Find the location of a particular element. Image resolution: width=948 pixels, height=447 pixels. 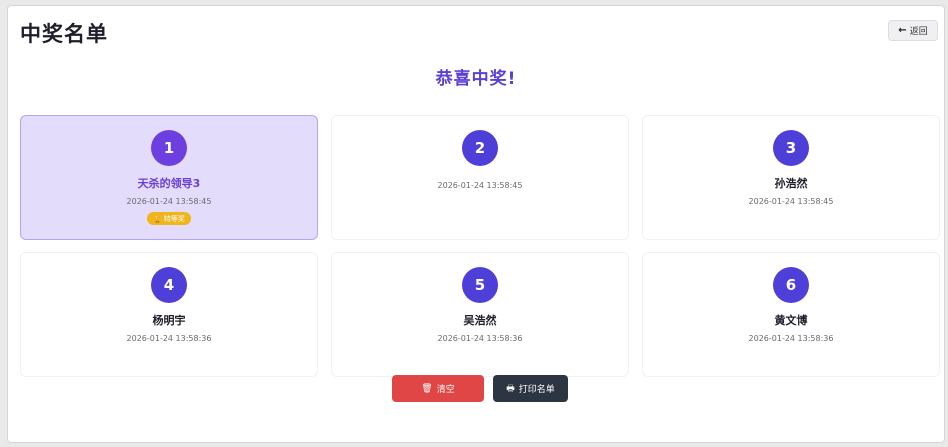

prize-badge: 🏆 特等奖 is located at coordinates (169, 218).